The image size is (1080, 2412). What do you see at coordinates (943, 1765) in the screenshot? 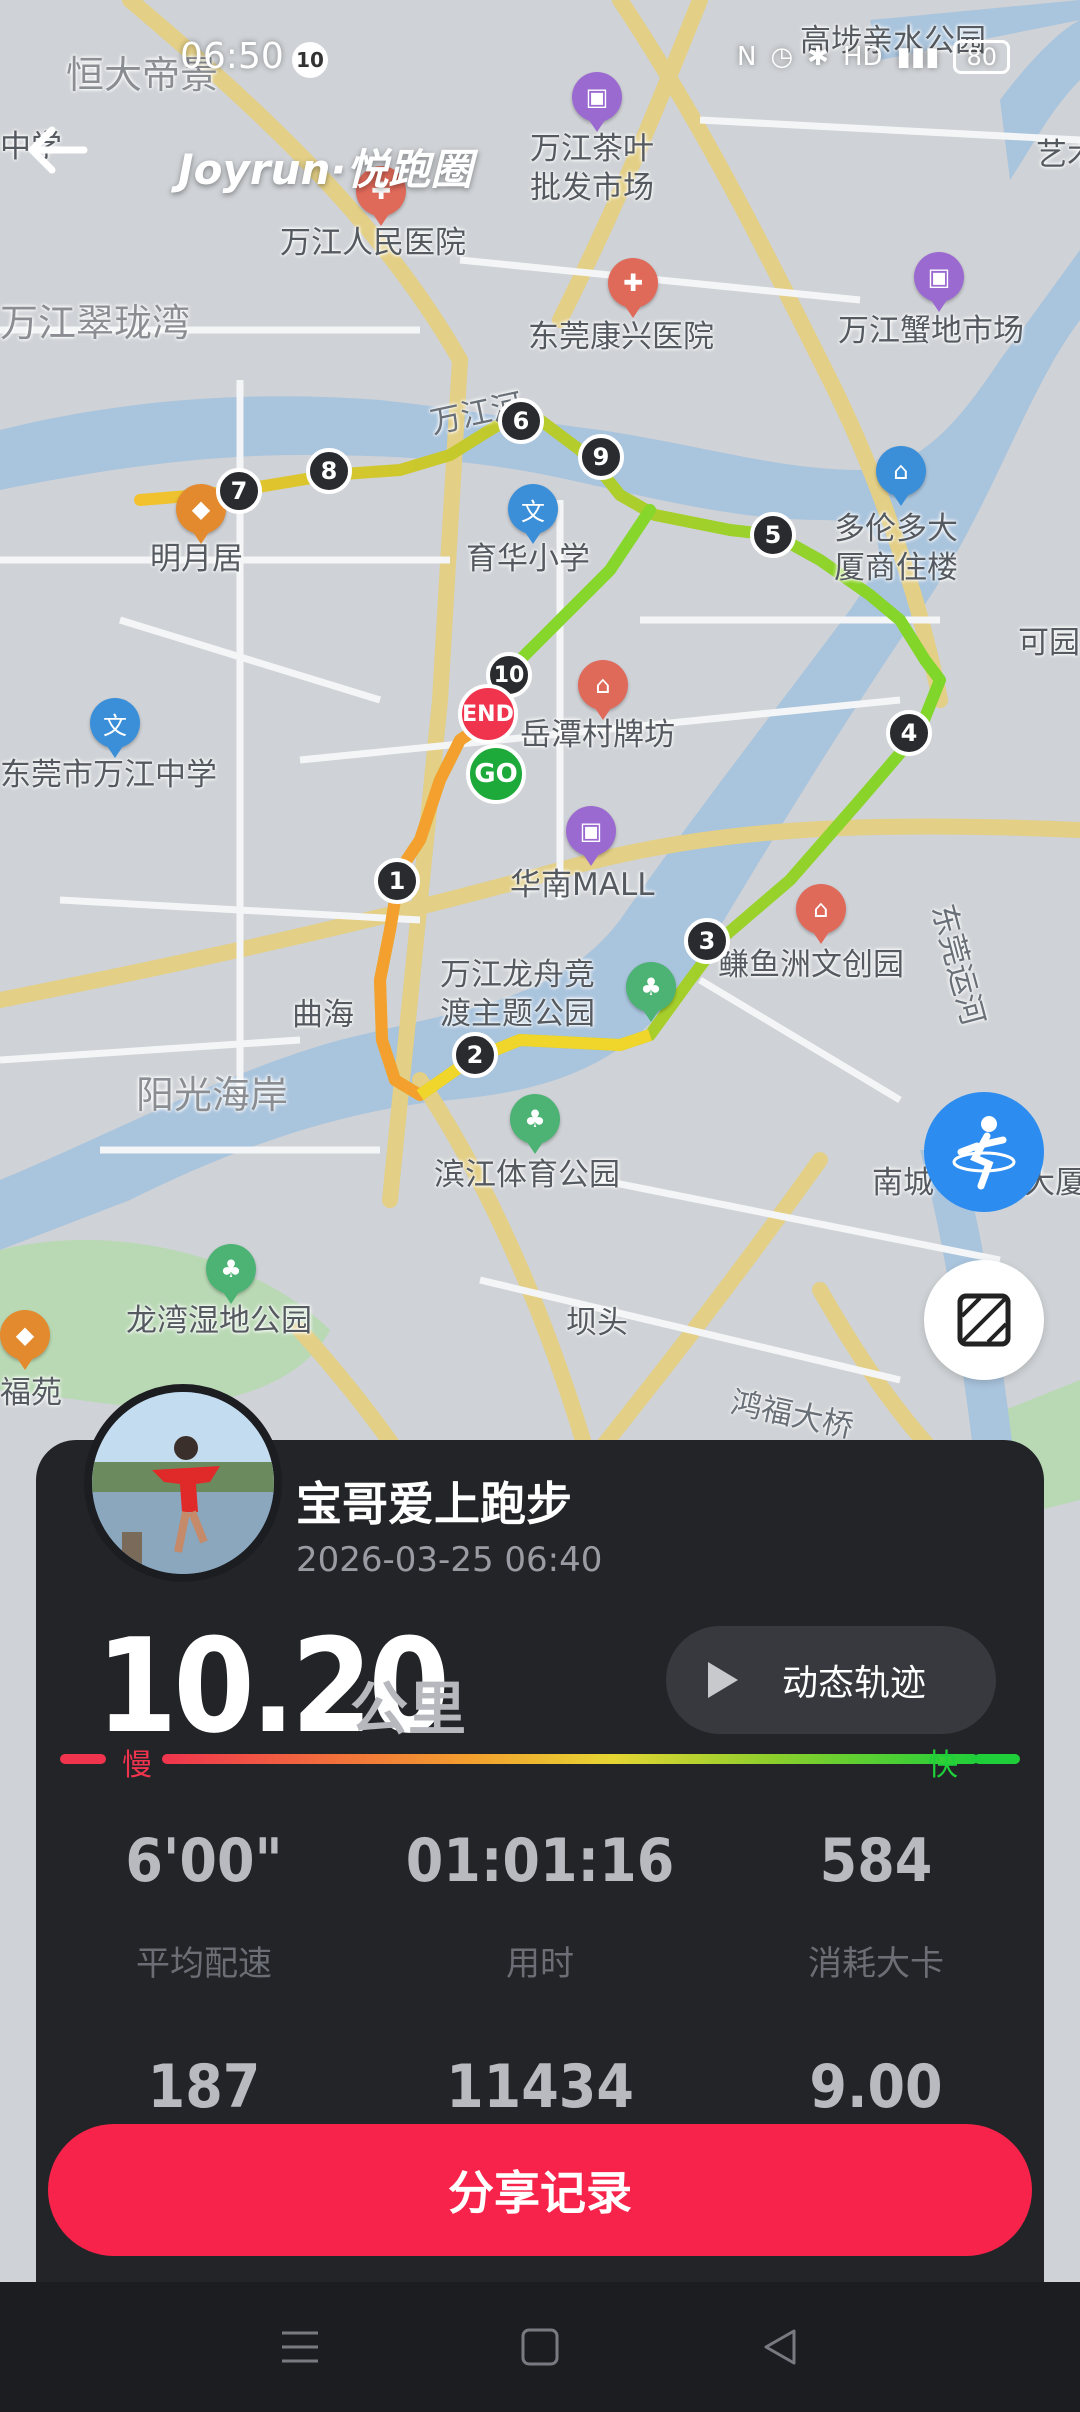
I see `pace-fast-label: 快` at bounding box center [943, 1765].